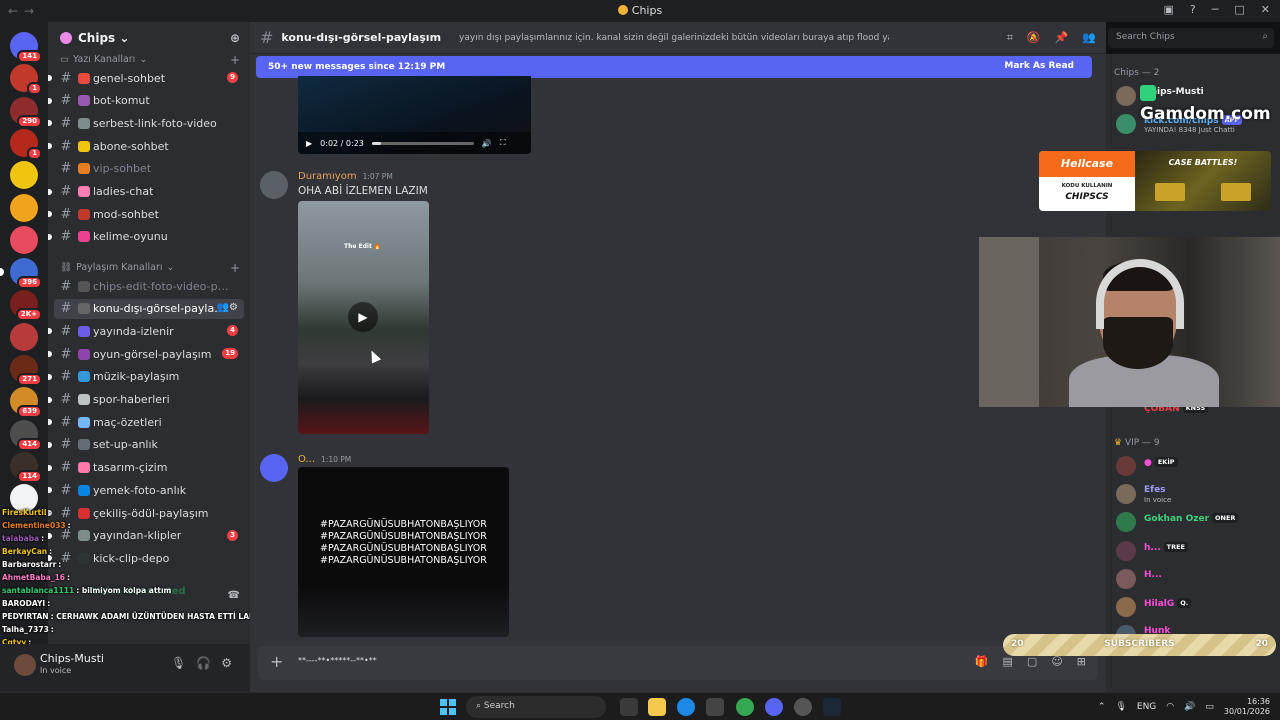 The height and width of the screenshot is (720, 1280). What do you see at coordinates (146, 78) in the screenshot?
I see `channel-item: # genel-sohbet 9` at bounding box center [146, 78].